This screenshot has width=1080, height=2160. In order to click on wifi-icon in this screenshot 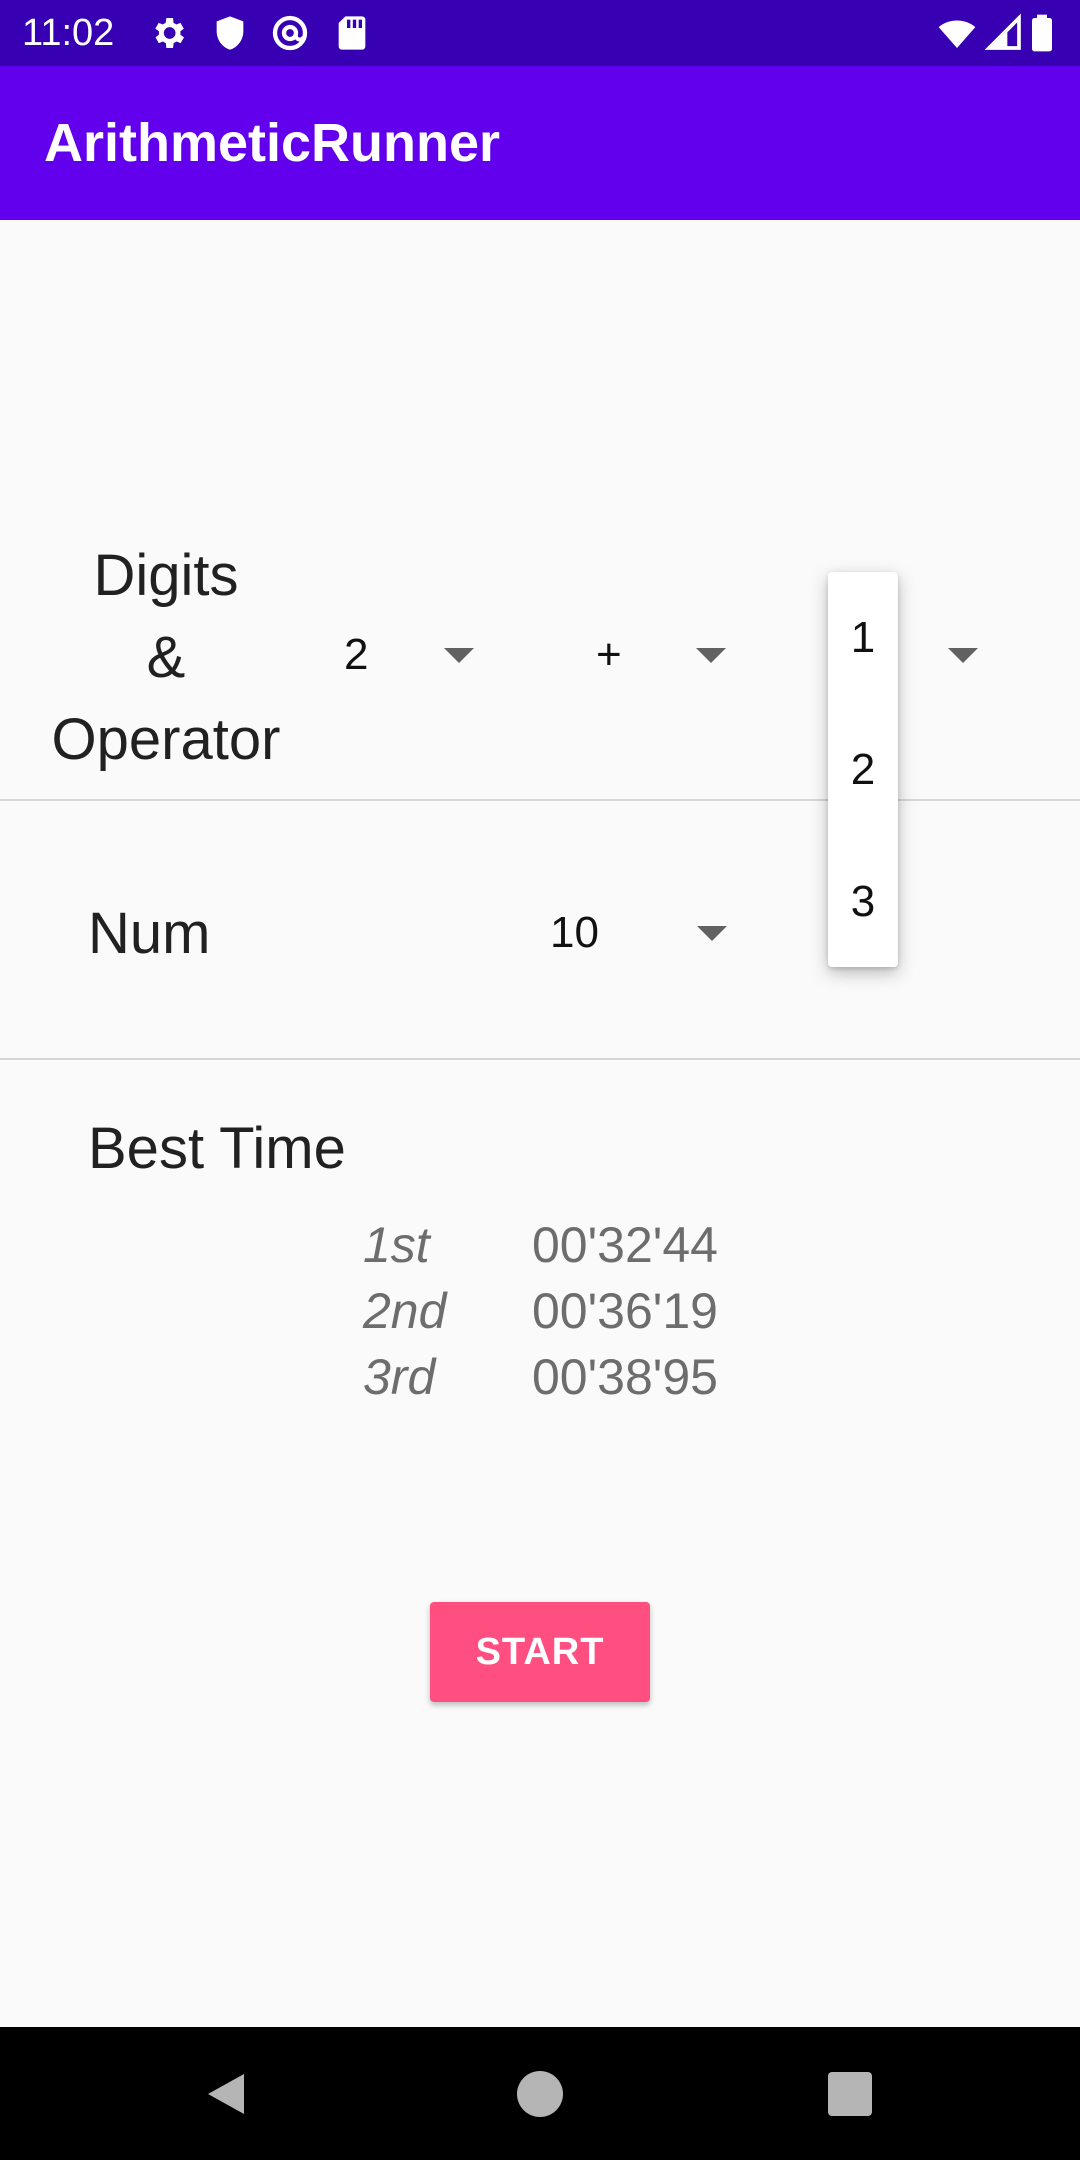, I will do `click(957, 33)`.